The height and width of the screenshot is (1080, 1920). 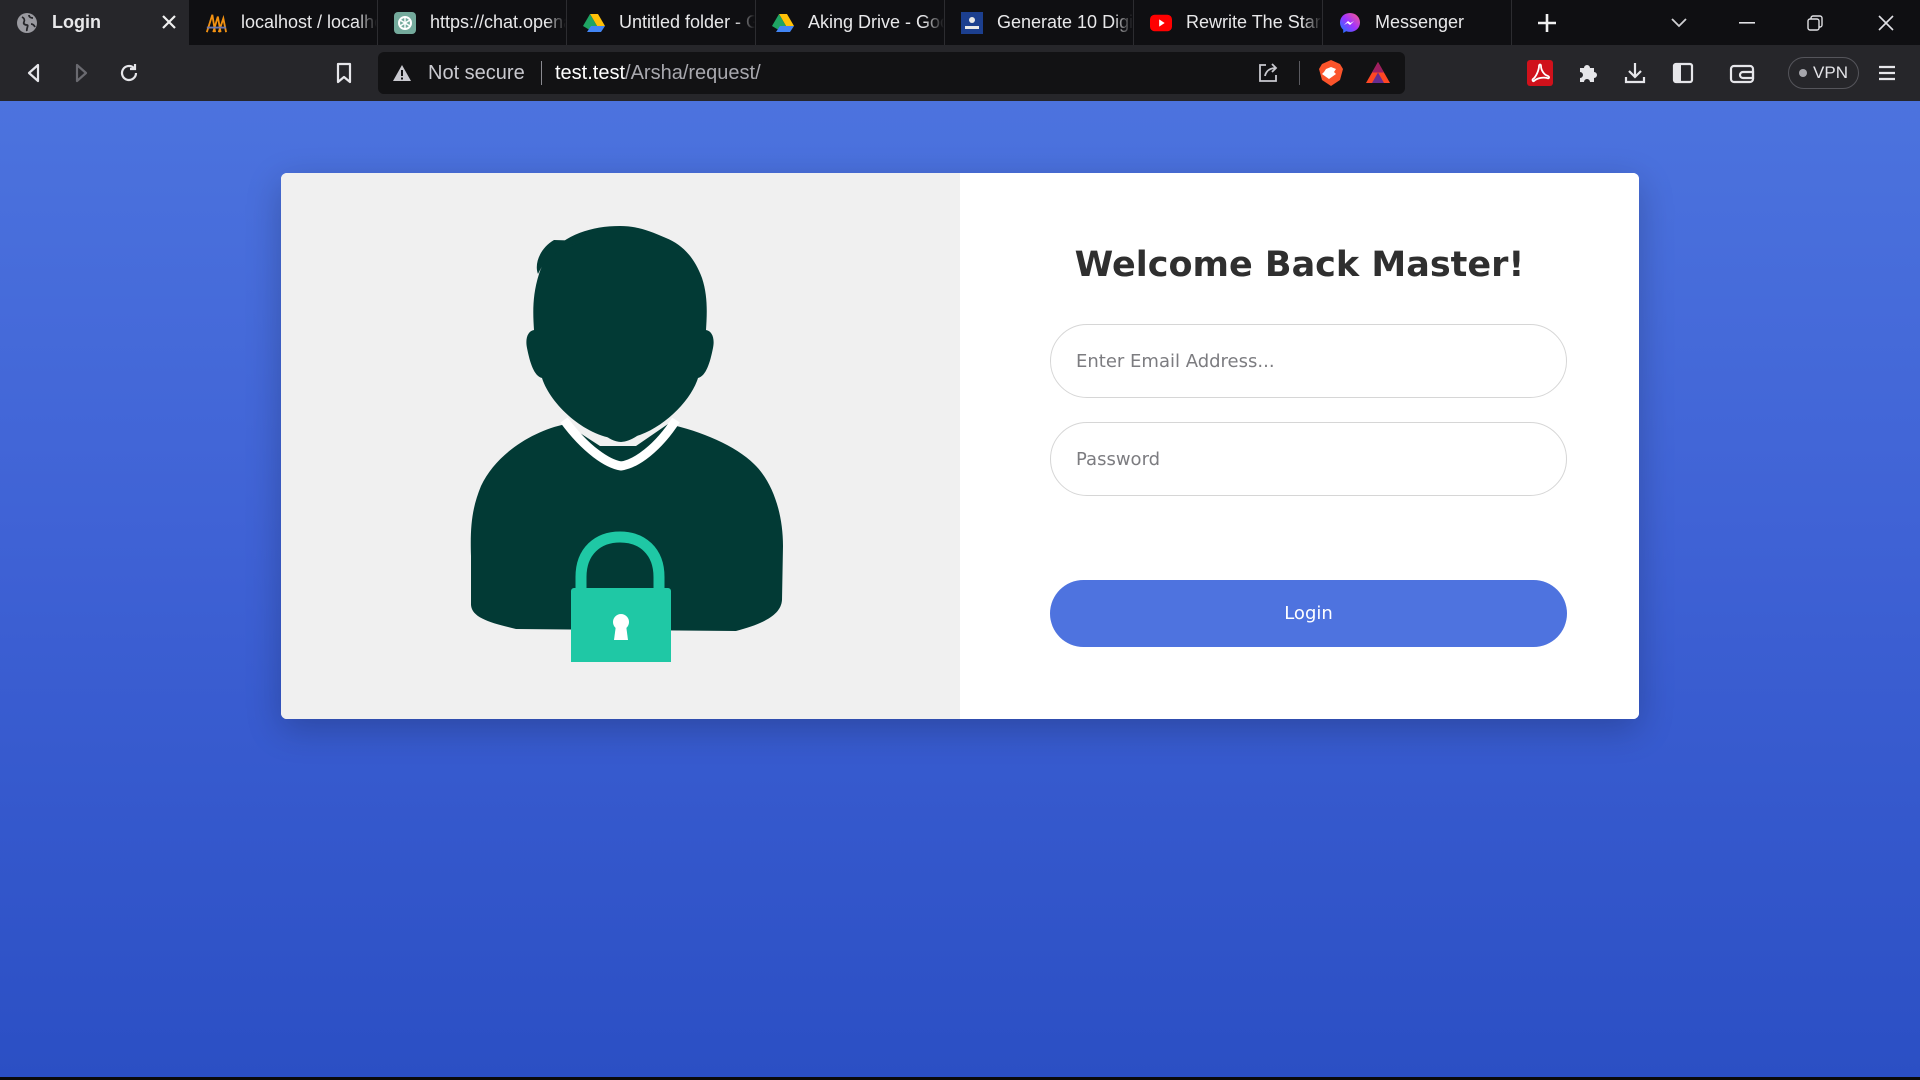 I want to click on tab-title: https://chat.openai.com, so click(x=498, y=22).